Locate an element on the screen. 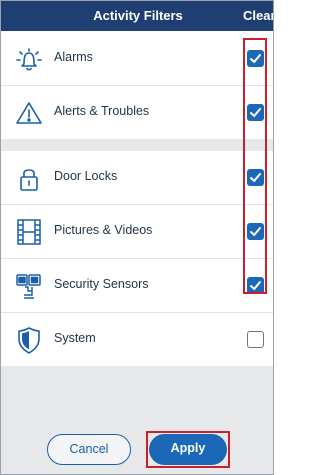 The width and height of the screenshot is (320, 475). filter-label-pictures-videos: Pictures & Videos is located at coordinates (103, 230).